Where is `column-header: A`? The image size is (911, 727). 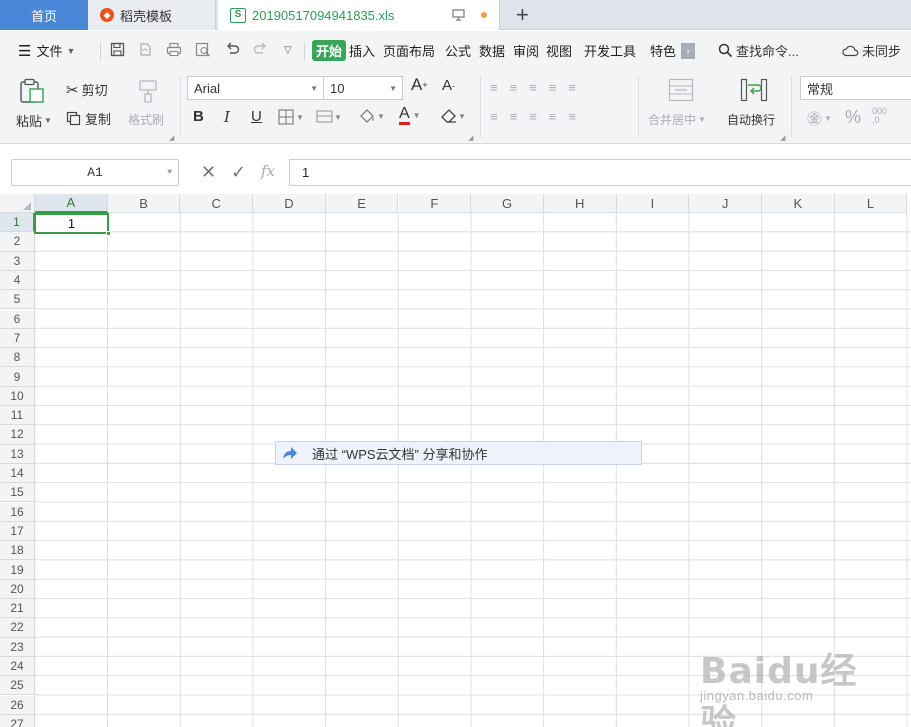
column-header: A is located at coordinates (71, 203).